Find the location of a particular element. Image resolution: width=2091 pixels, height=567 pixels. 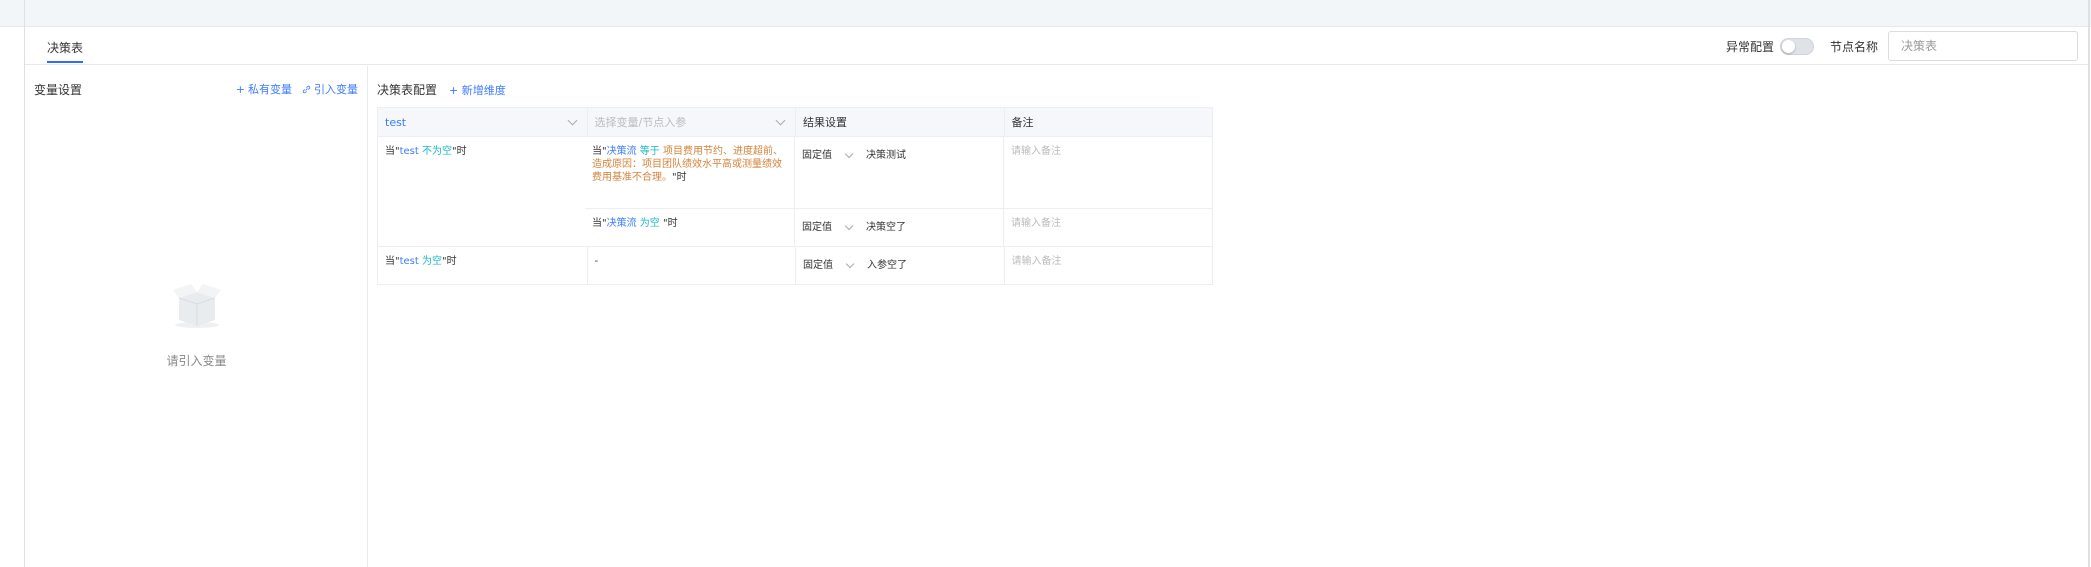

column-select-test: test is located at coordinates (482, 122).